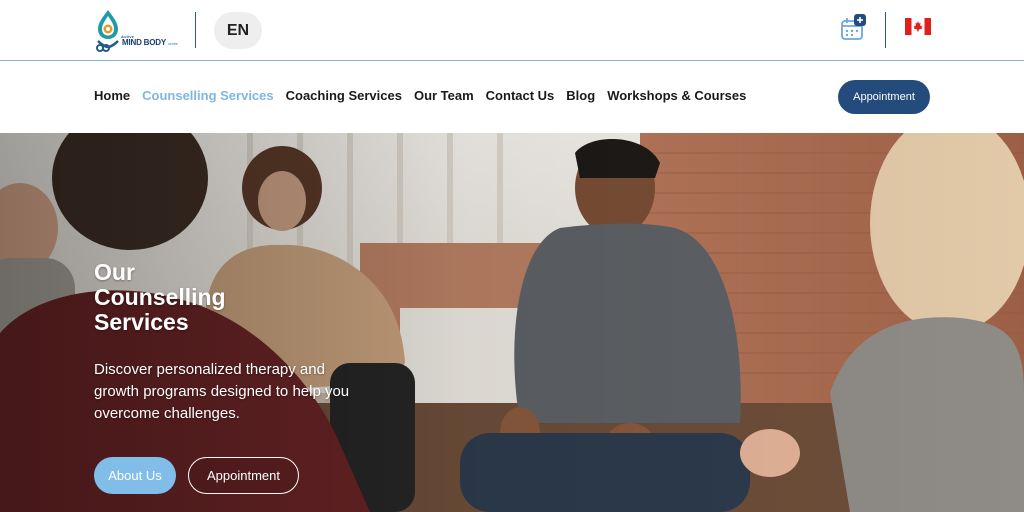  Describe the element at coordinates (580, 95) in the screenshot. I see `nav-item-blog: Blog` at that location.